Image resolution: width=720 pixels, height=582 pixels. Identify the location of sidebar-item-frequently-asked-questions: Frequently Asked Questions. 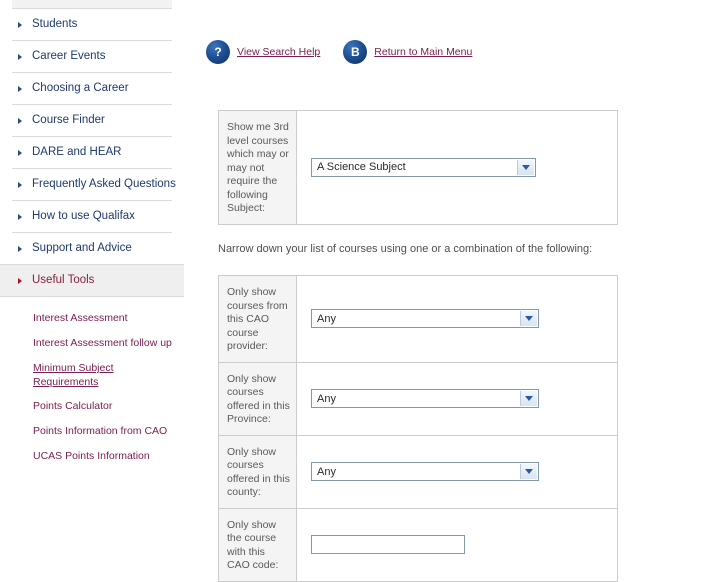
(94, 184).